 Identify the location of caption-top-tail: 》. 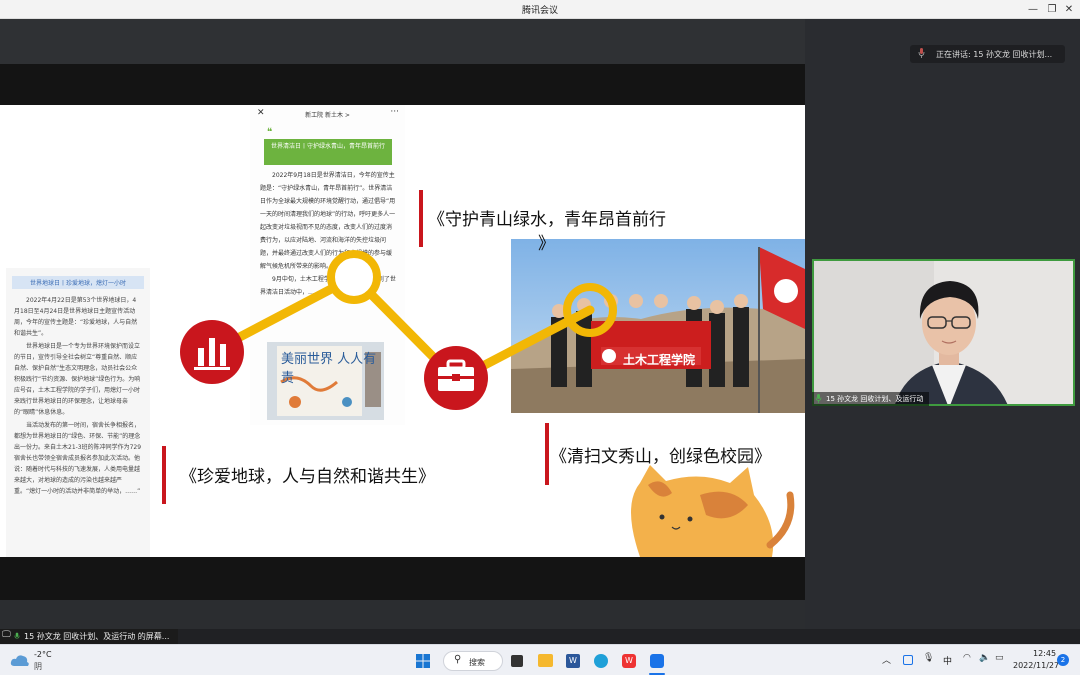
(546, 244).